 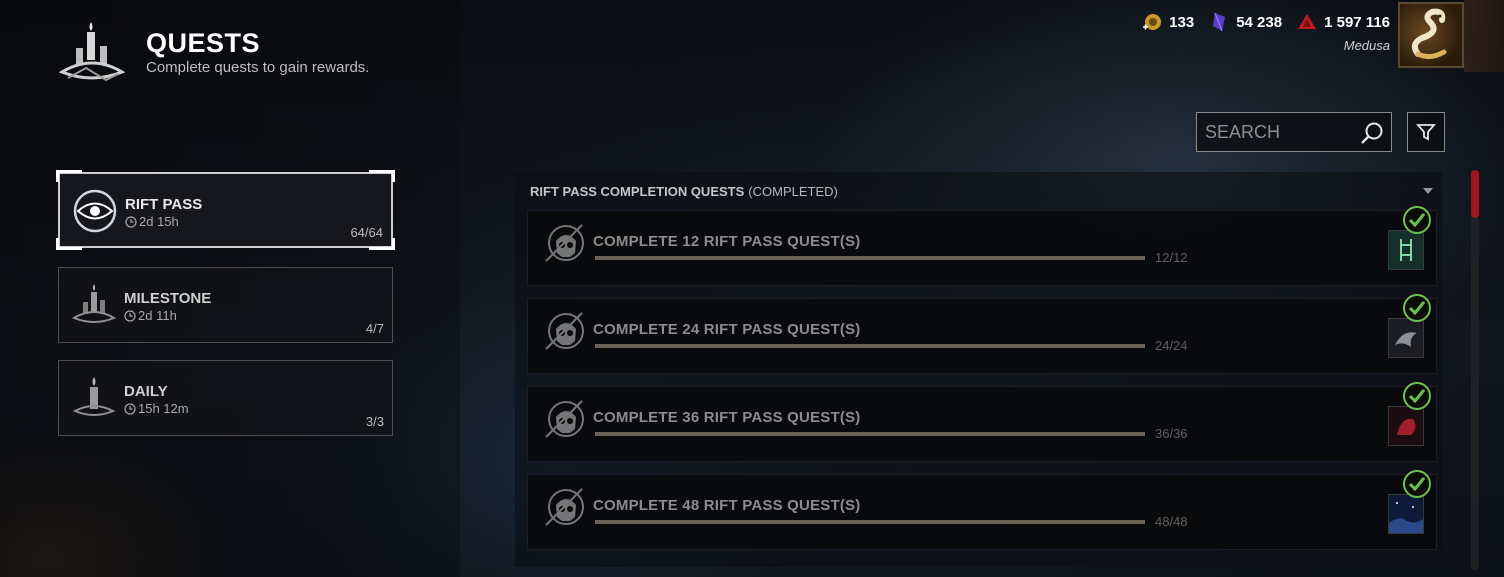 I want to click on shard-icon, so click(x=1219, y=22).